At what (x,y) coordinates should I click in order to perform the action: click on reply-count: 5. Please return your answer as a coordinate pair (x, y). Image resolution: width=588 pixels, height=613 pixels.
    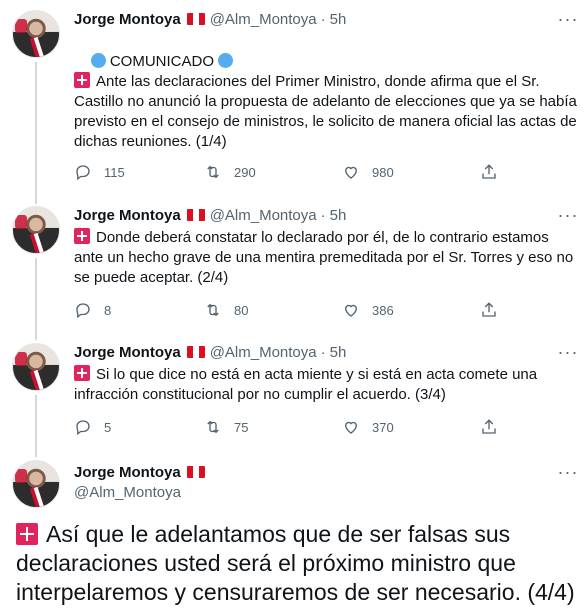
    Looking at the image, I should click on (108, 427).